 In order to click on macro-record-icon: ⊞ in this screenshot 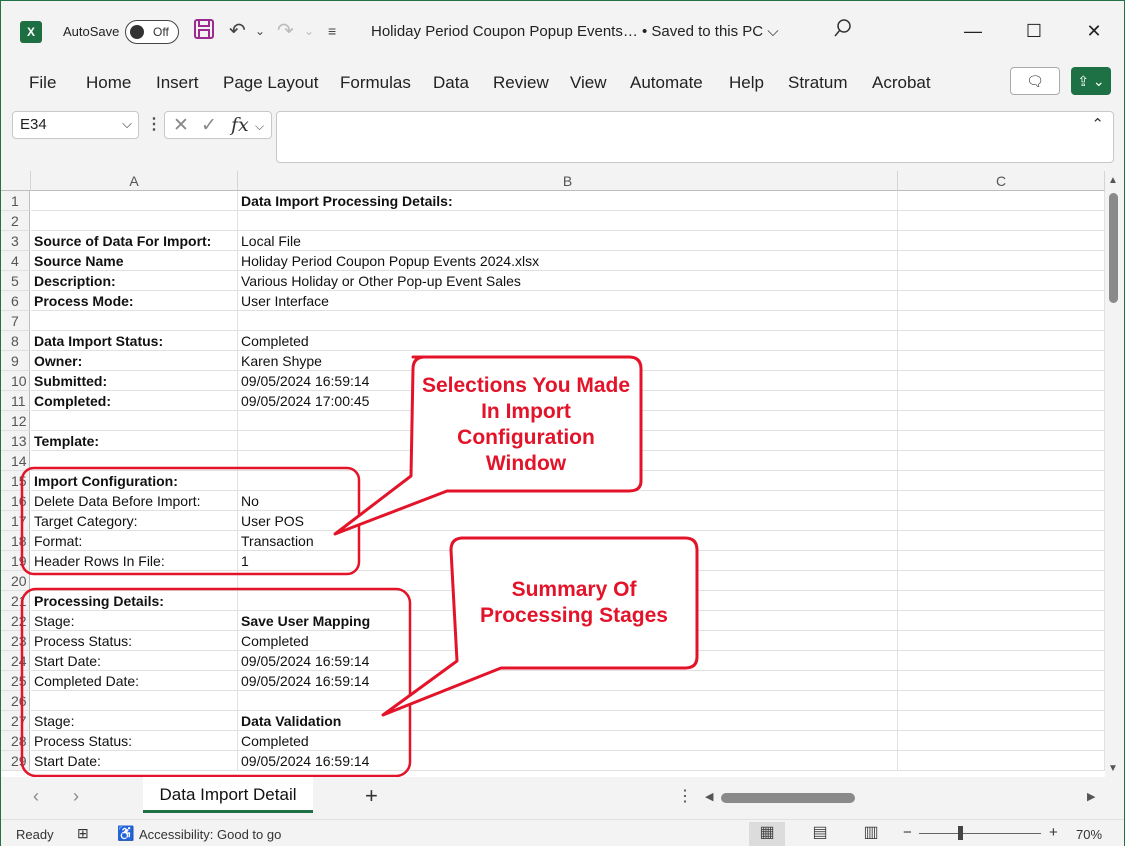, I will do `click(83, 833)`.